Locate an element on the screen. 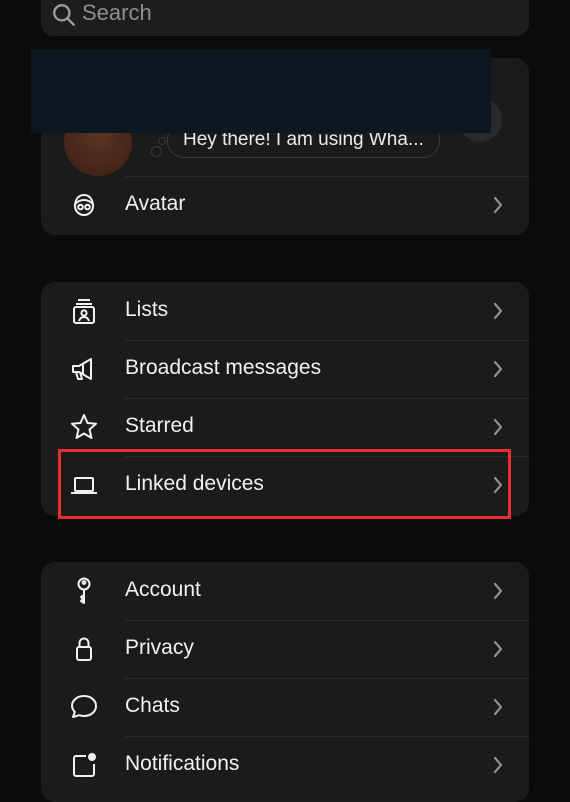 Image resolution: width=570 pixels, height=802 pixels. redaction-block is located at coordinates (261, 91).